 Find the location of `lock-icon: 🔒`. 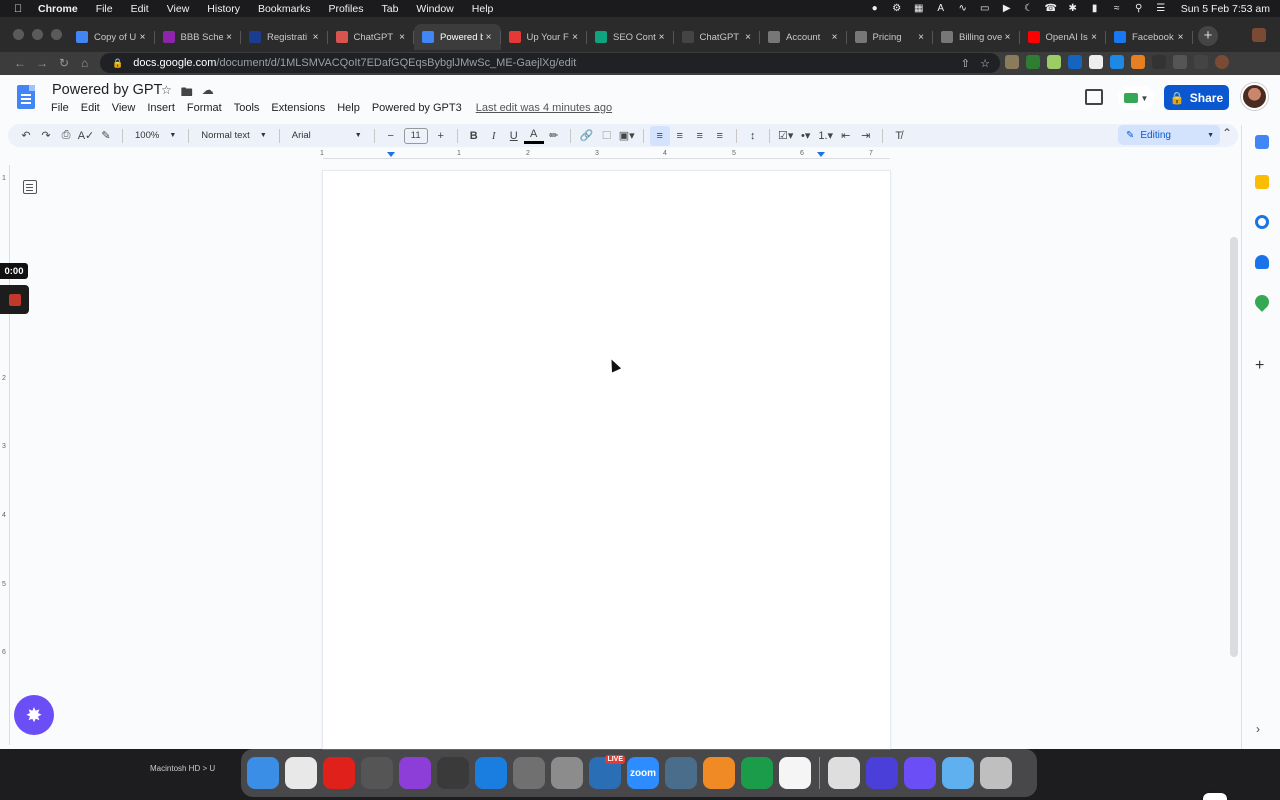

lock-icon: 🔒 is located at coordinates (117, 63).